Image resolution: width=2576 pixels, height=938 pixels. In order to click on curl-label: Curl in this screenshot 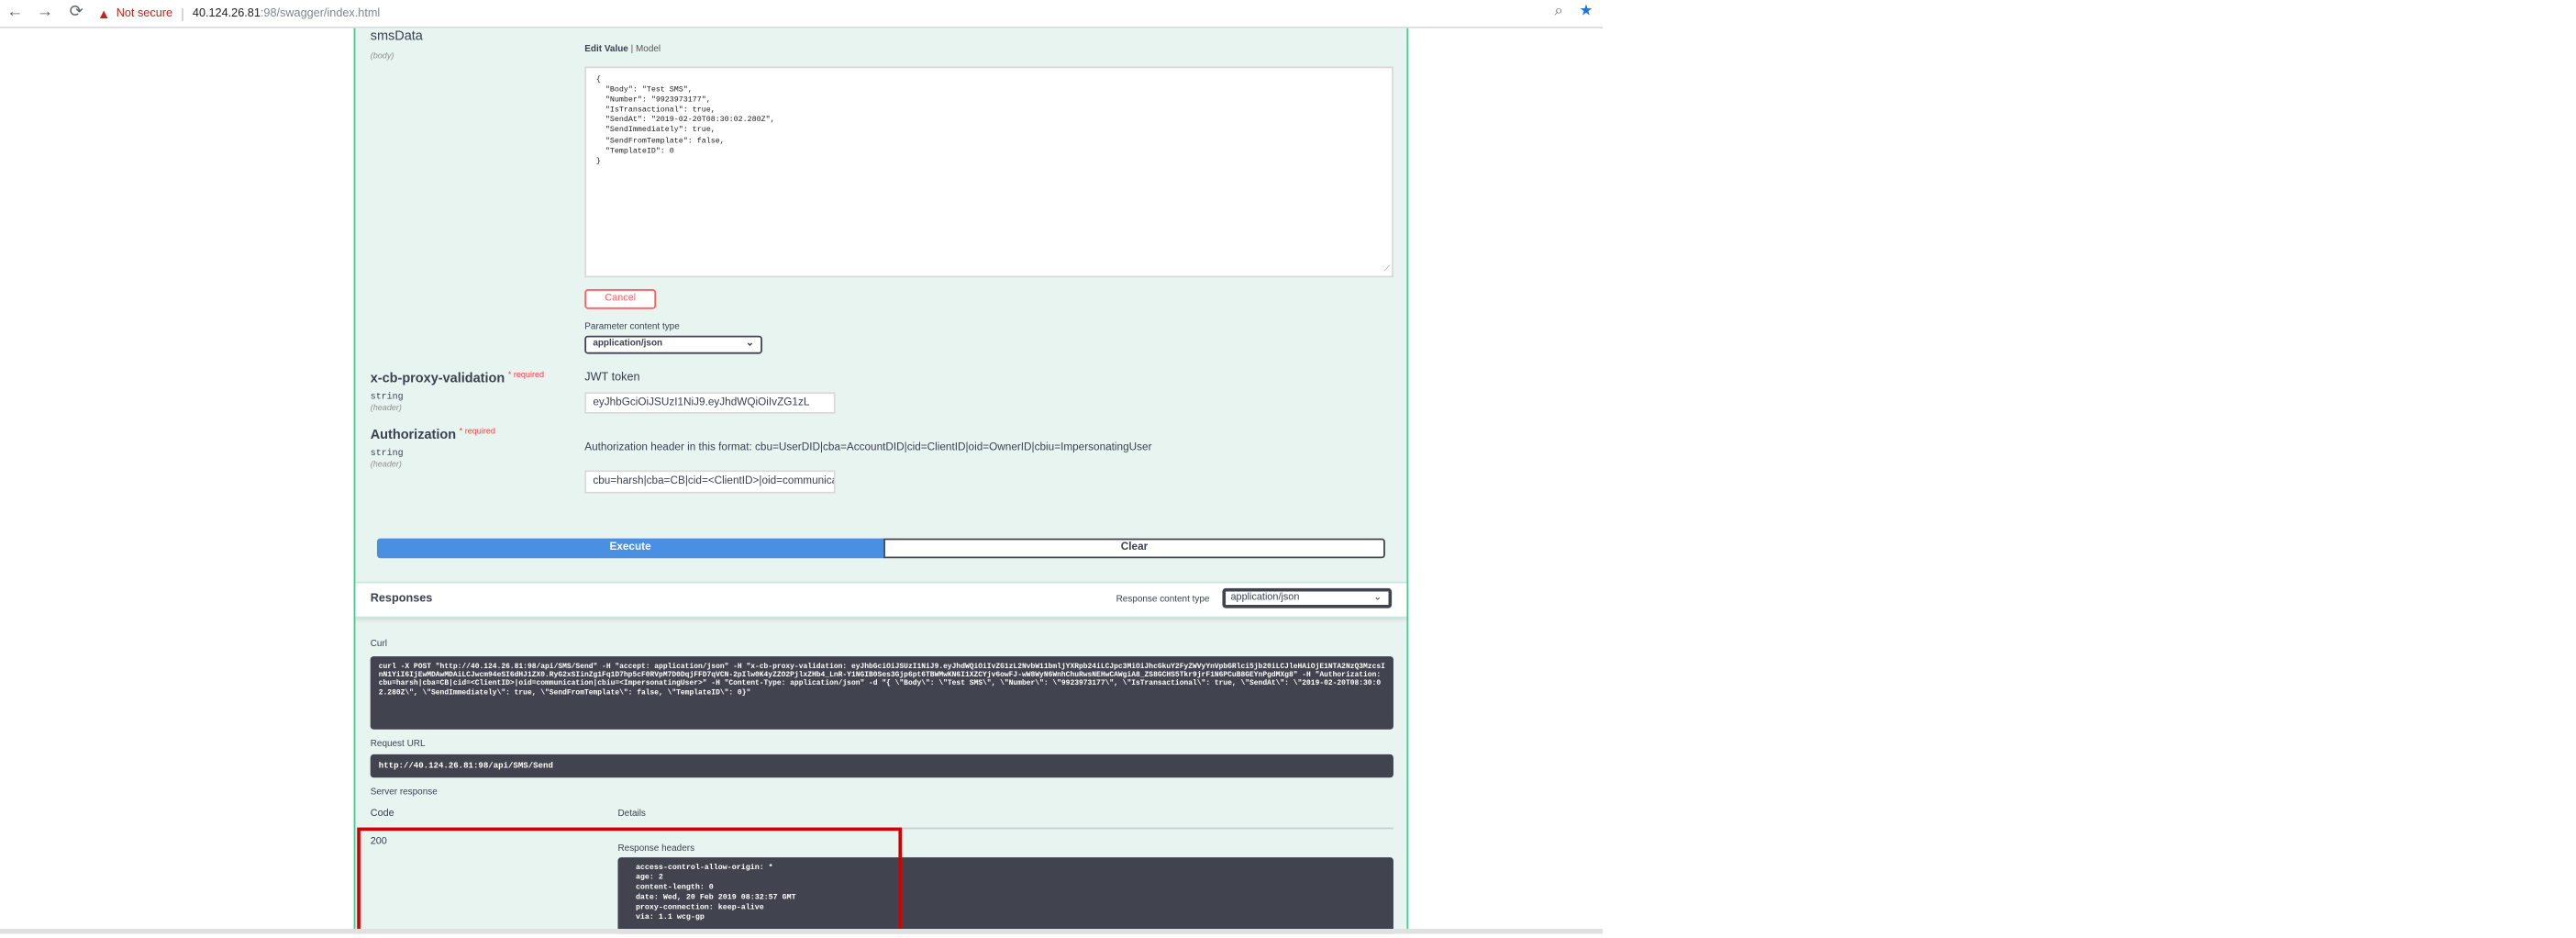, I will do `click(378, 645)`.